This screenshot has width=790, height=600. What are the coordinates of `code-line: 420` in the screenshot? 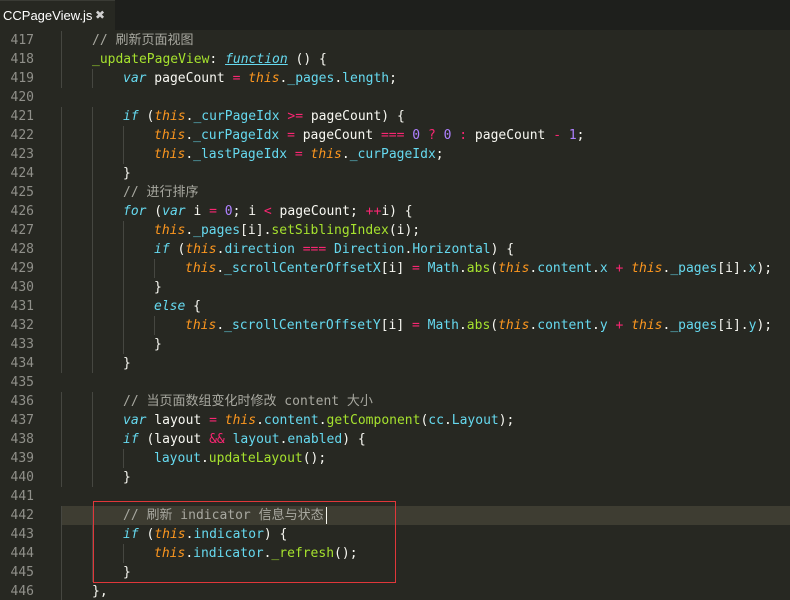 It's located at (395, 97).